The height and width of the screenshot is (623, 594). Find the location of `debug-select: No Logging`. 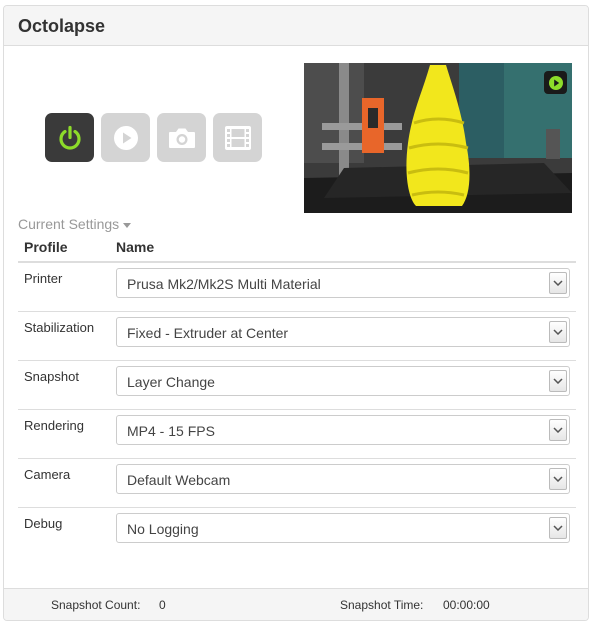

debug-select: No Logging is located at coordinates (343, 528).